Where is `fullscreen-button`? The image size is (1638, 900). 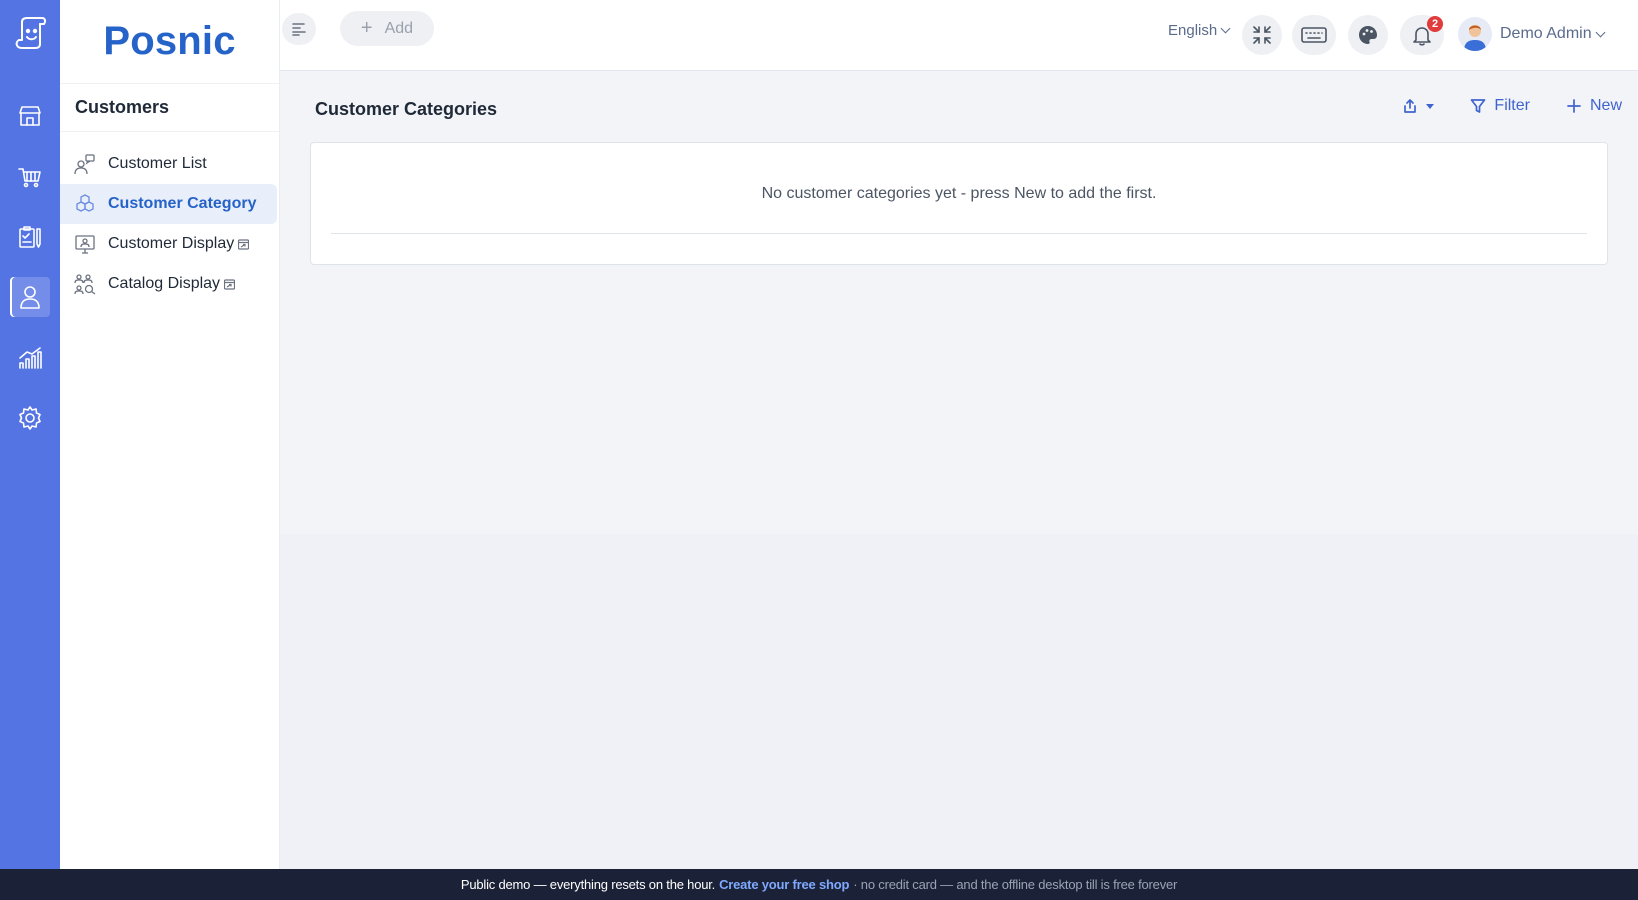 fullscreen-button is located at coordinates (1262, 35).